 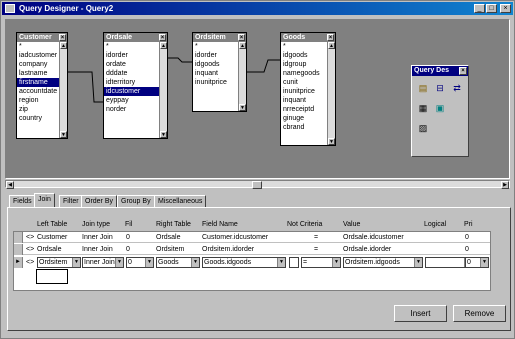 I want to click on field-item: nrreceiptd, so click(x=304, y=109).